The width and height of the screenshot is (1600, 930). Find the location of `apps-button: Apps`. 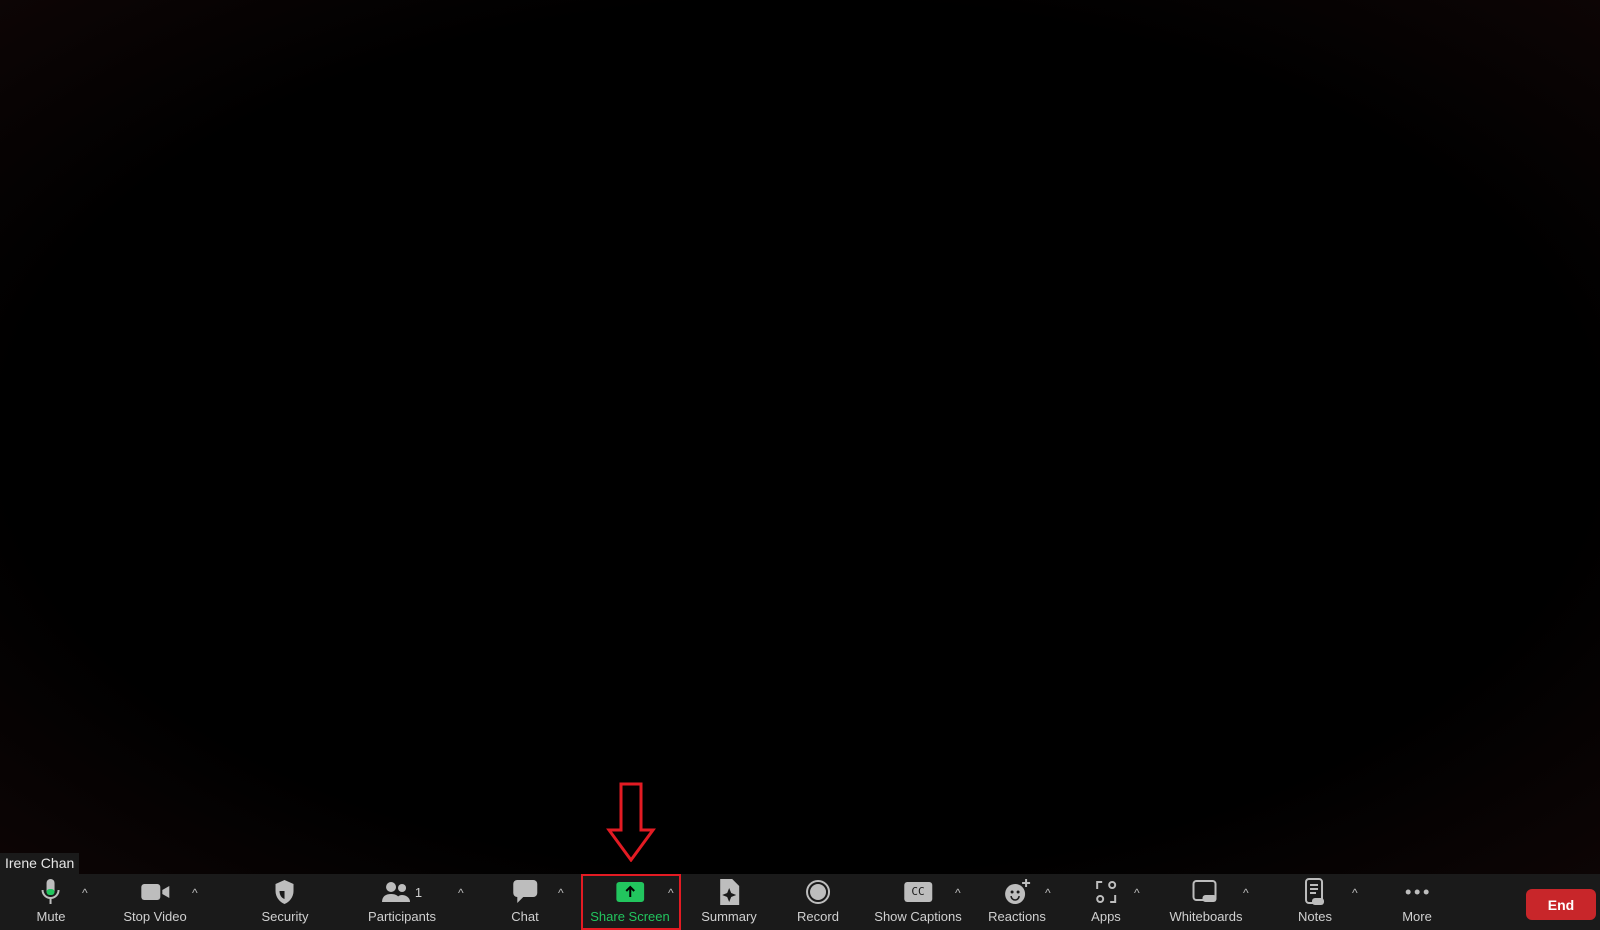

apps-button: Apps is located at coordinates (1106, 902).